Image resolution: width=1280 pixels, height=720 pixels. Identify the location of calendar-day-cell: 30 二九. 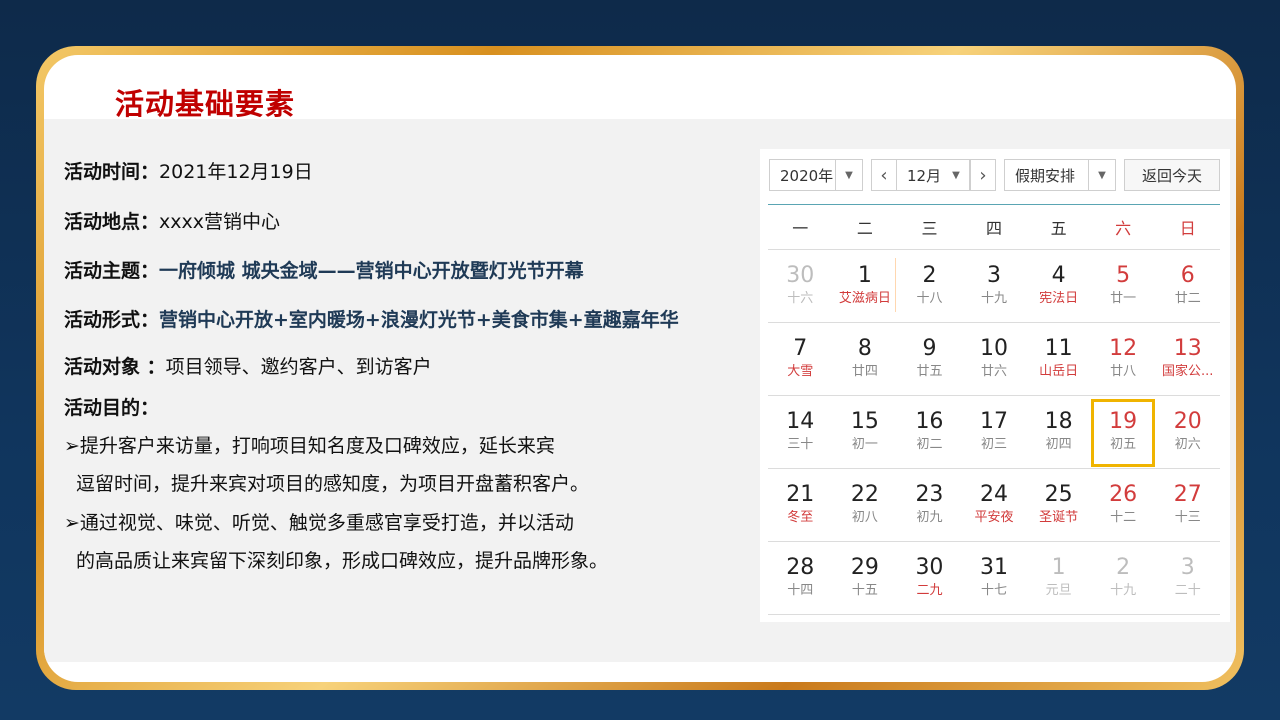
(929, 578).